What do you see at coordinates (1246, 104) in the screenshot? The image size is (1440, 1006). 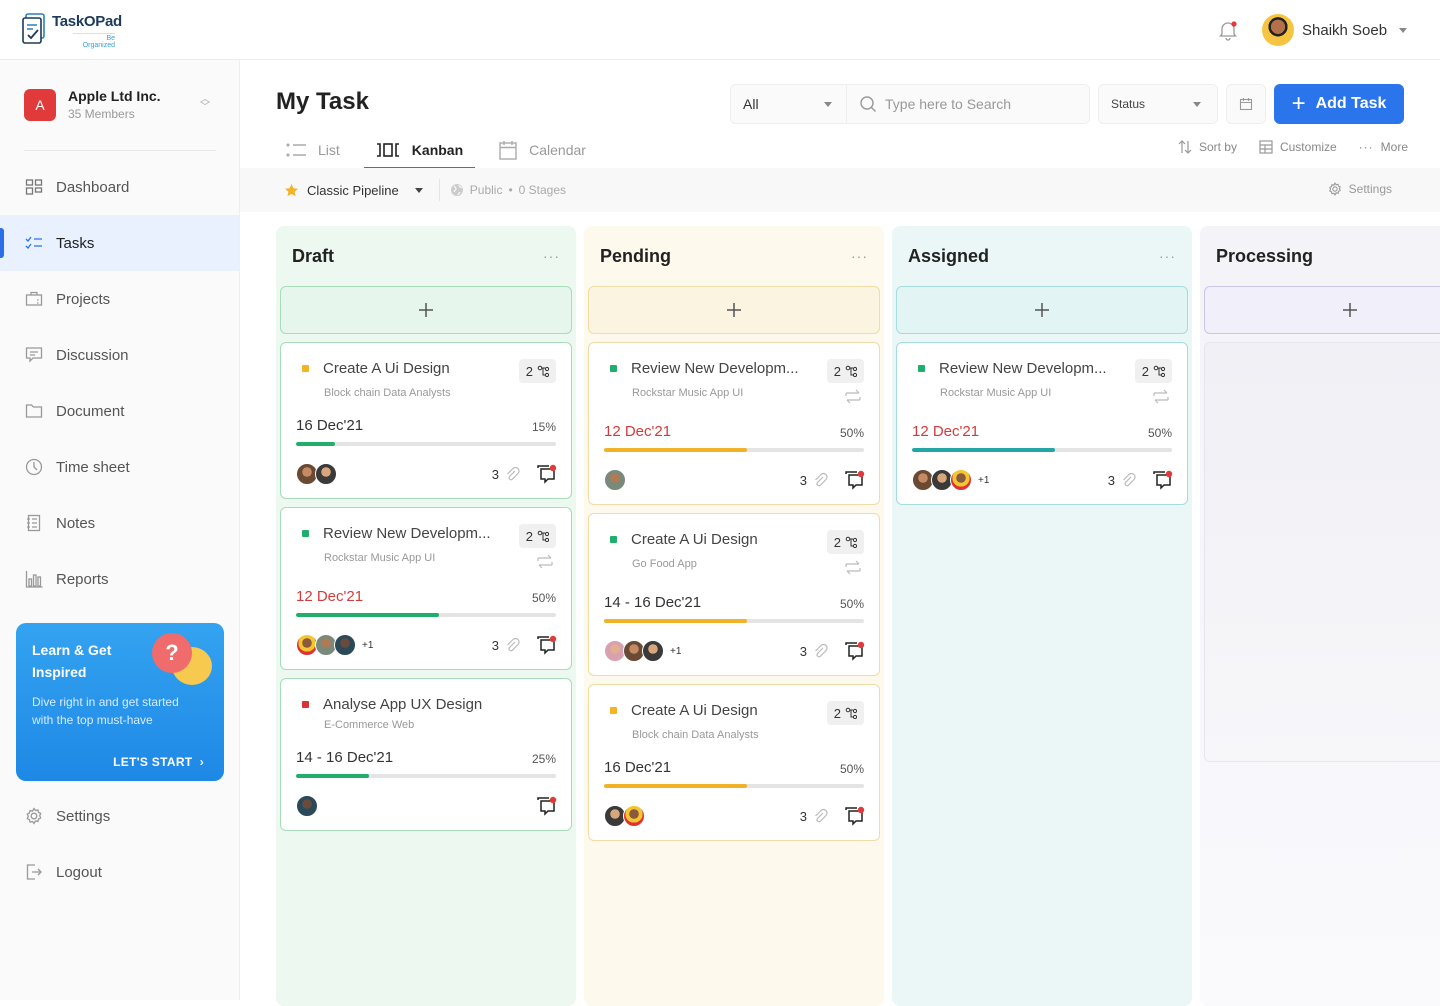 I see `date-picker-button` at bounding box center [1246, 104].